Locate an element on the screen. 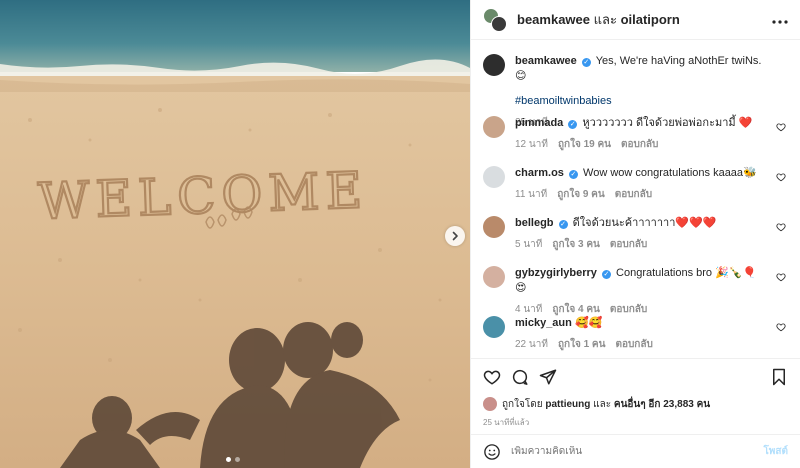 The height and width of the screenshot is (468, 800). liker-avatar is located at coordinates (490, 404).